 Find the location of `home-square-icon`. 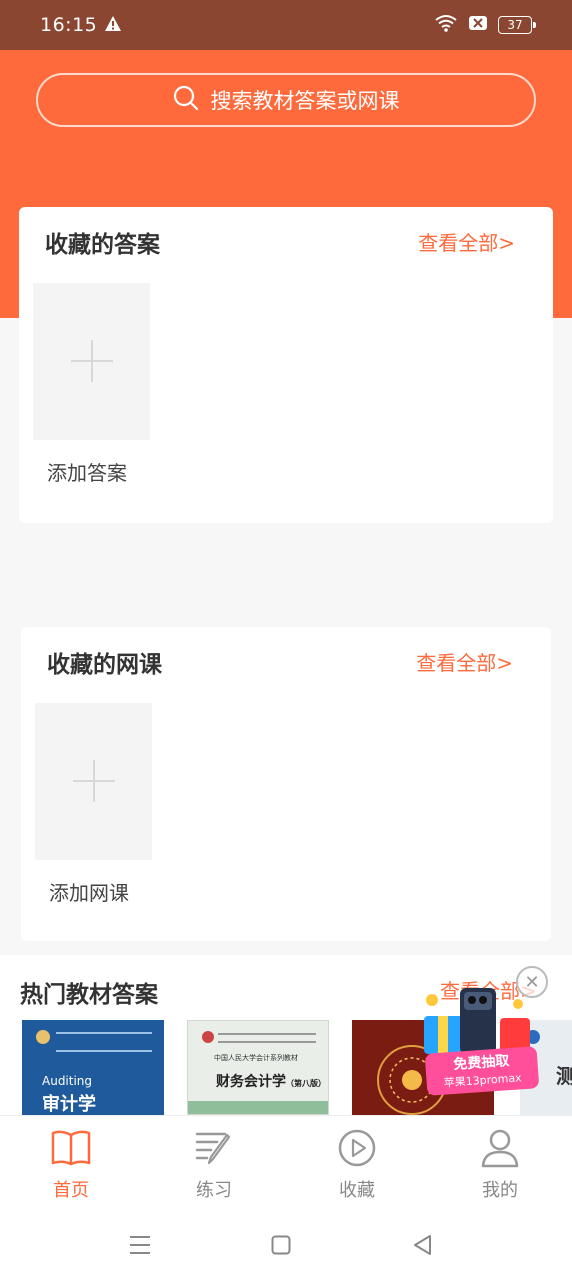

home-square-icon is located at coordinates (281, 1247).